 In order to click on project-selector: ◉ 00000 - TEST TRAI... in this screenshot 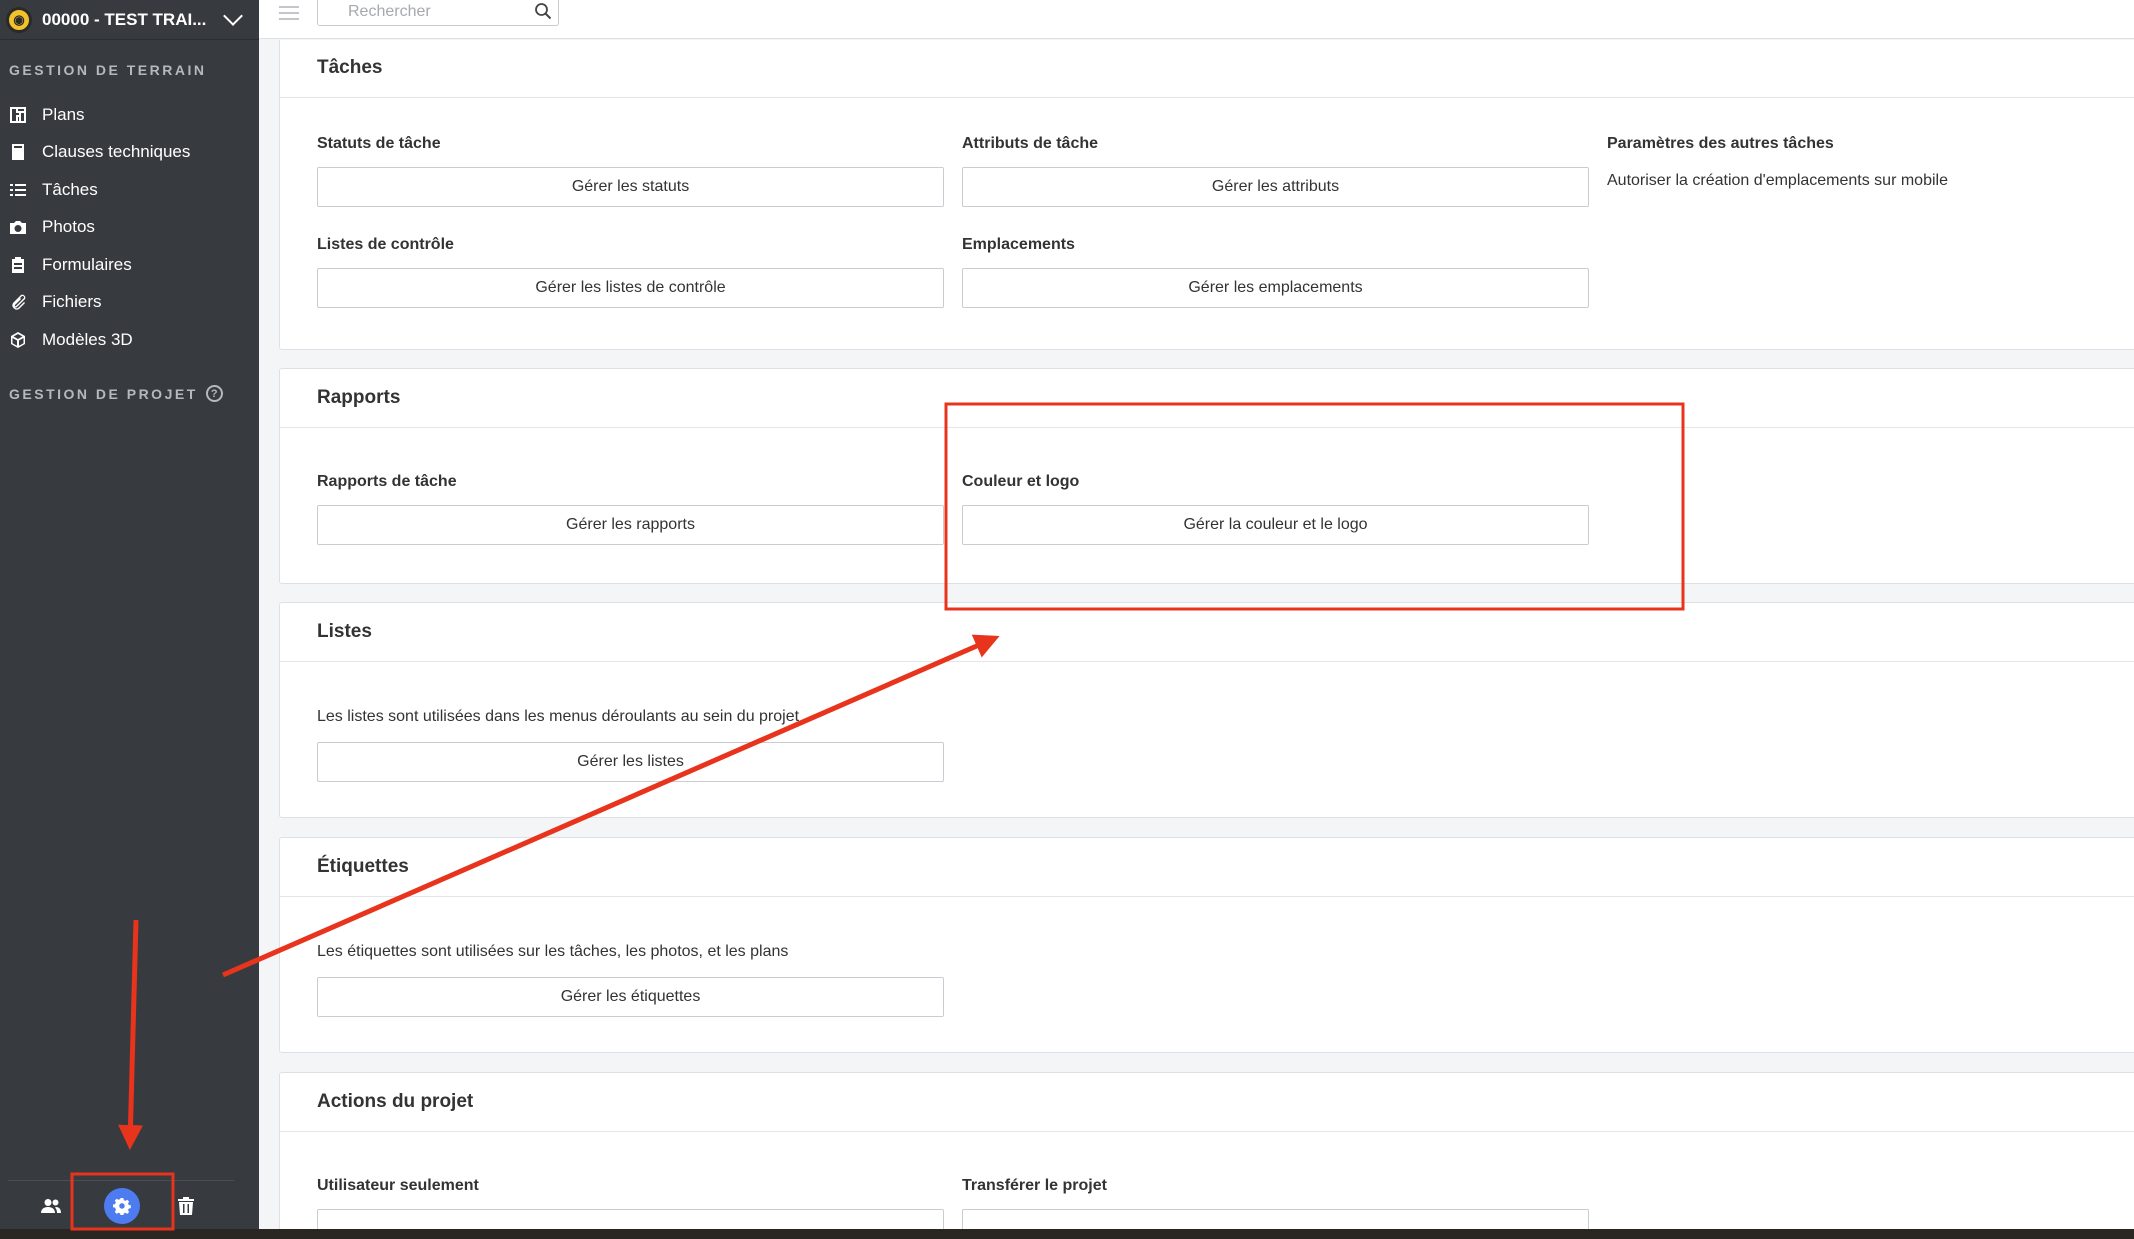, I will do `click(129, 20)`.